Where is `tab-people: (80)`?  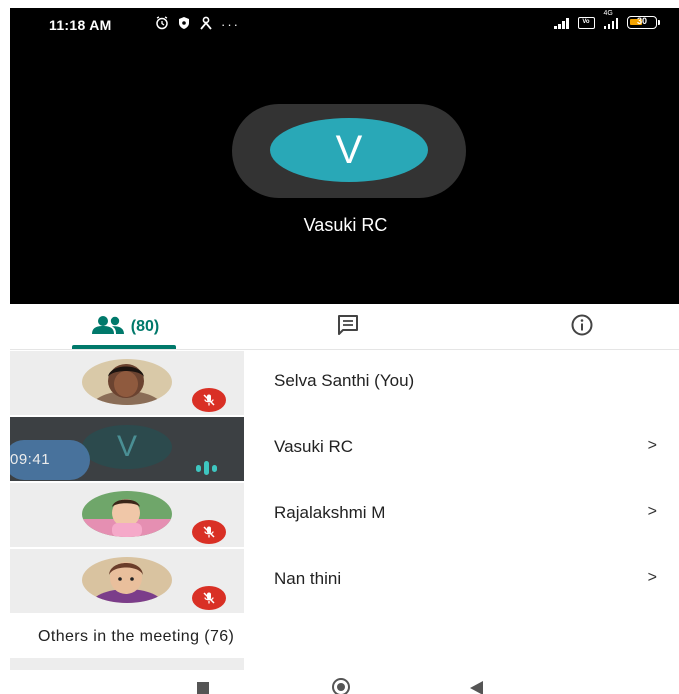 tab-people: (80) is located at coordinates (125, 327).